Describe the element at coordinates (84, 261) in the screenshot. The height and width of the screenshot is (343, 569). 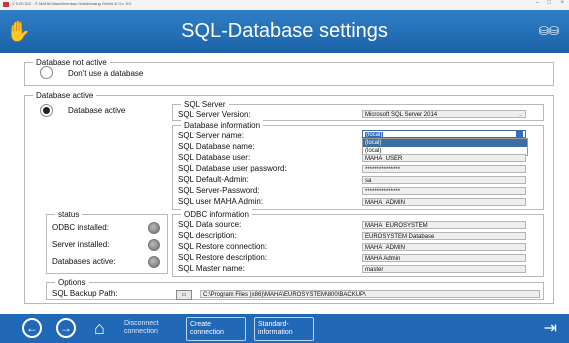
I see `databases-active-label: Databases active:` at that location.